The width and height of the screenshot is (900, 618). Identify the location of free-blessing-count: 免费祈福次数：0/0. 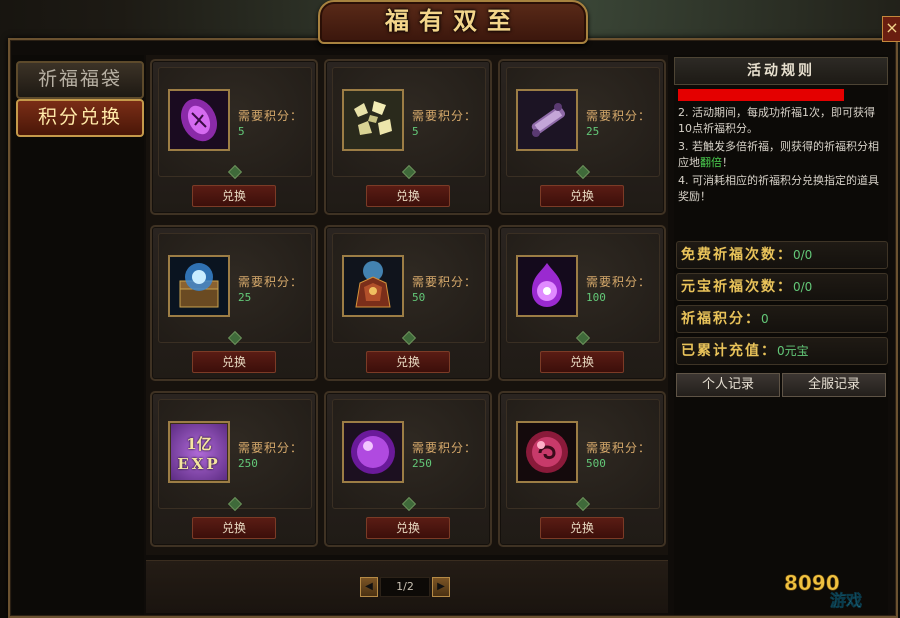
(782, 255).